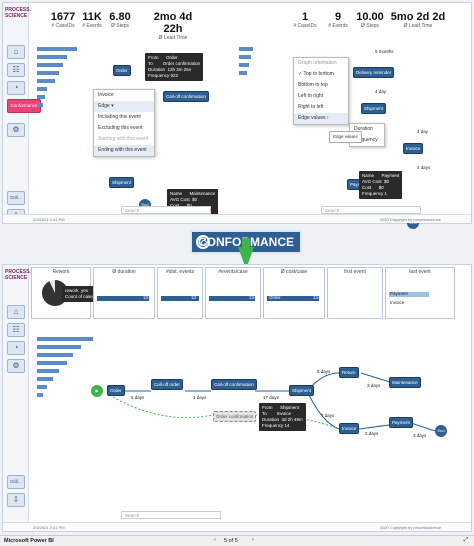 The height and width of the screenshot is (546, 474). What do you see at coordinates (317, 63) in the screenshot?
I see `orient-header: Graph orientation` at bounding box center [317, 63].